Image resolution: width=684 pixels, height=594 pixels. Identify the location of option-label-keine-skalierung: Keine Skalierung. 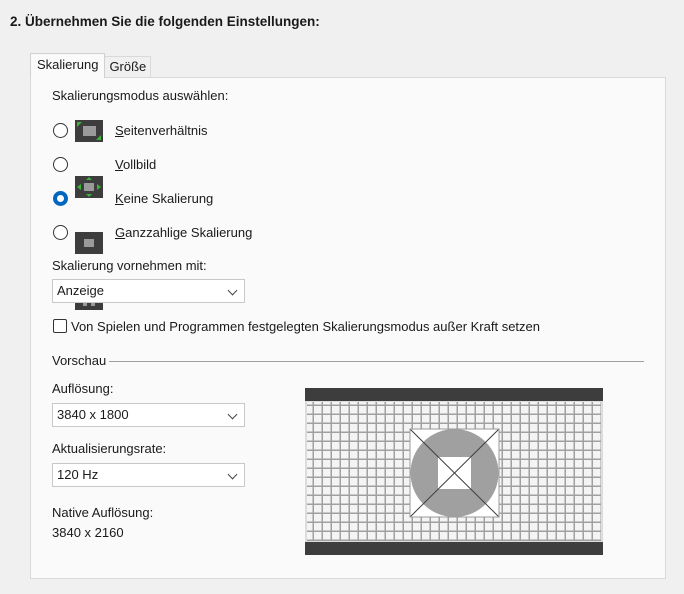
(164, 198).